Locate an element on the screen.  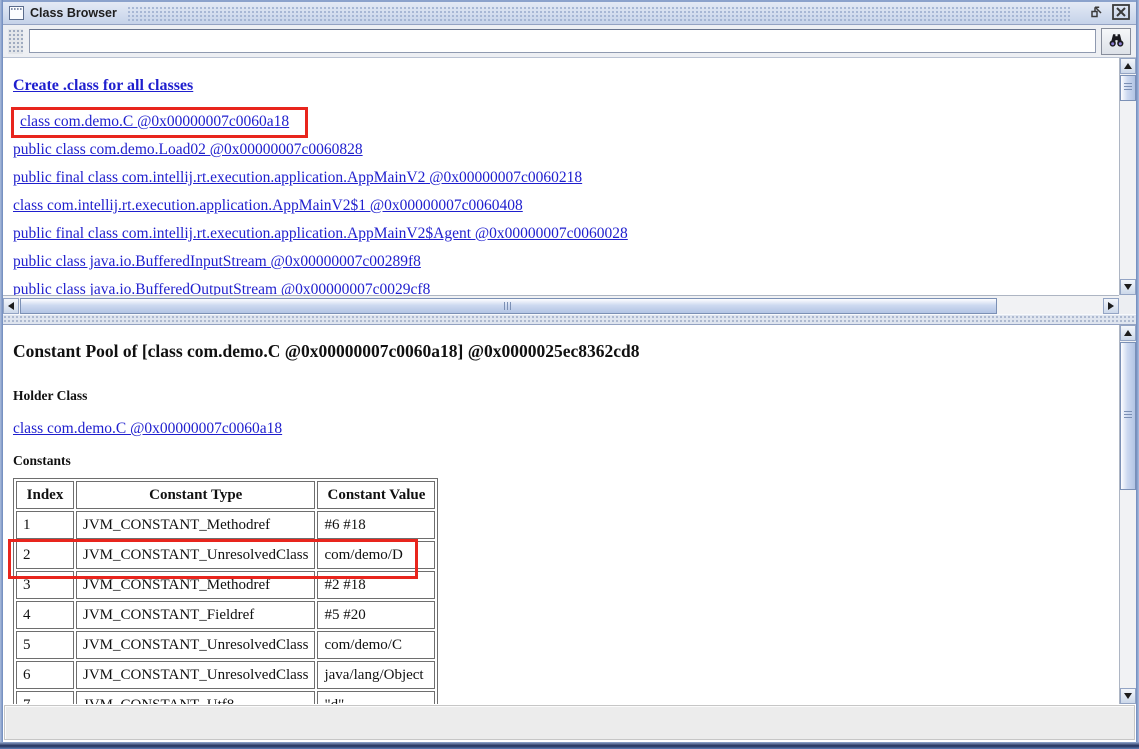
cell-index: 6 is located at coordinates (45, 675).